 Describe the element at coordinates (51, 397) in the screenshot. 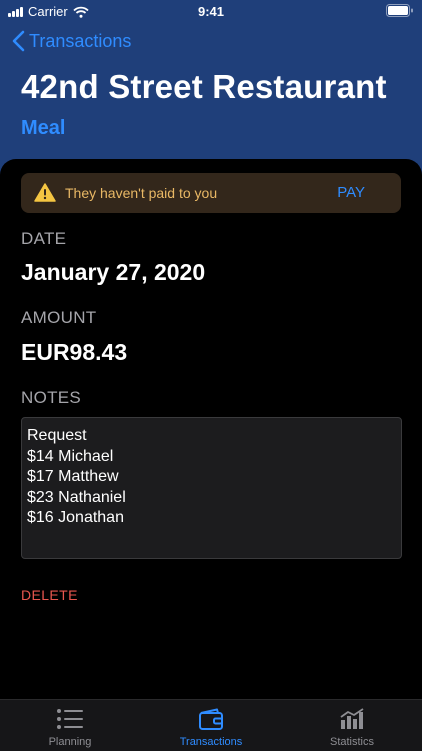

I see `notes-label: NOTES` at that location.